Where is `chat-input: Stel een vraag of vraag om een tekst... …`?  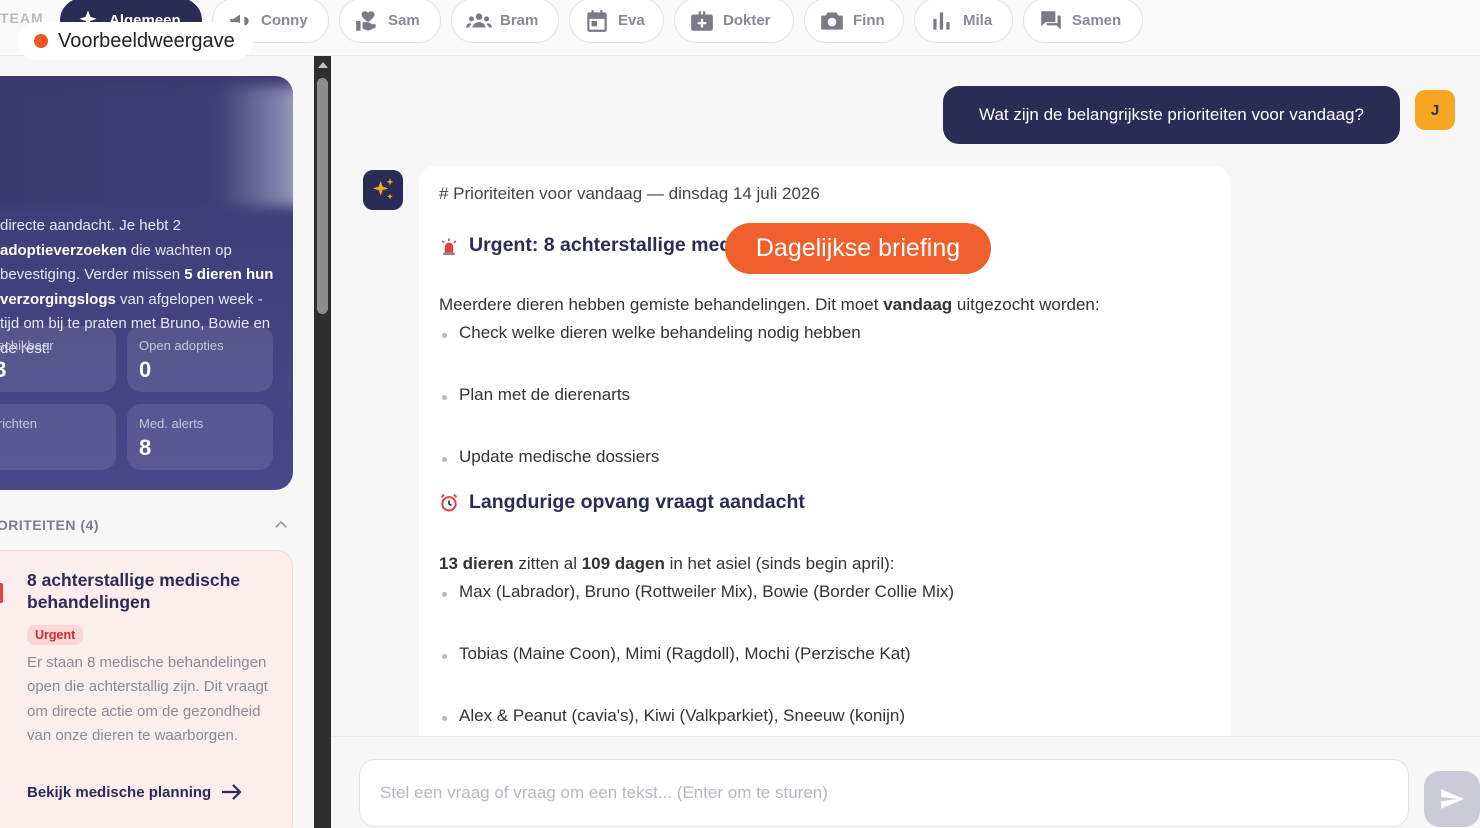 chat-input: Stel een vraag of vraag om een tekst... … is located at coordinates (884, 793).